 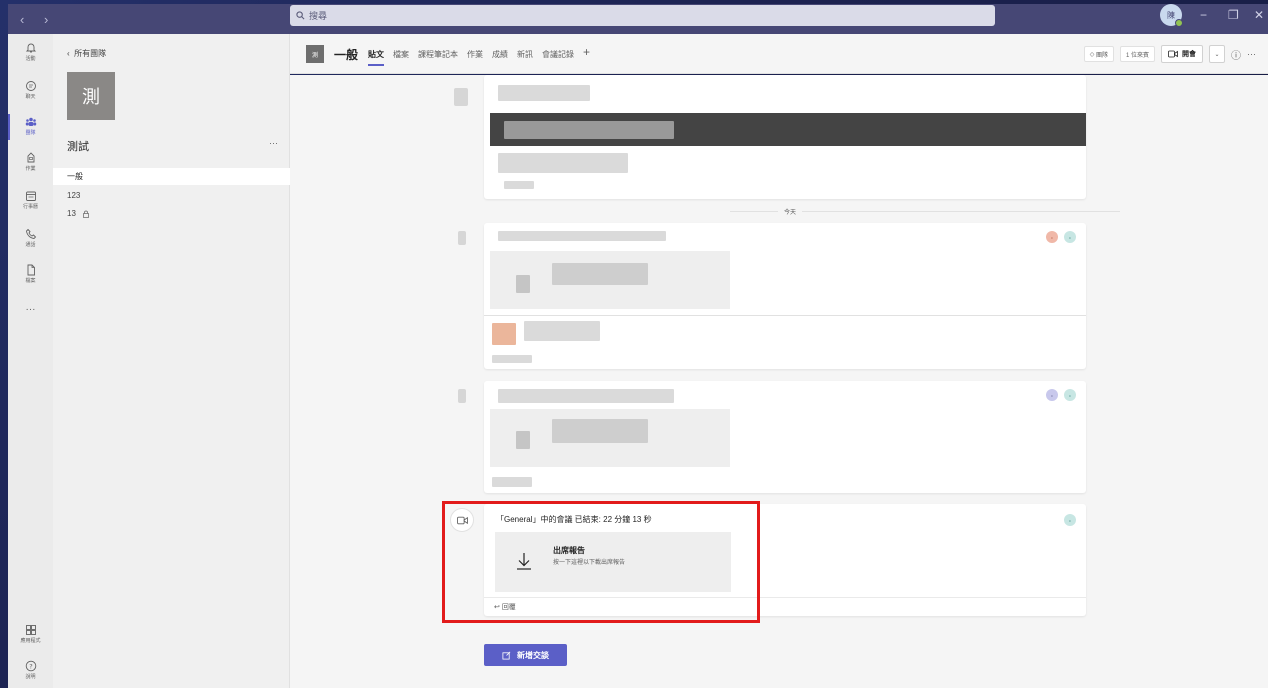 I want to click on bell-icon, so click(x=30, y=48).